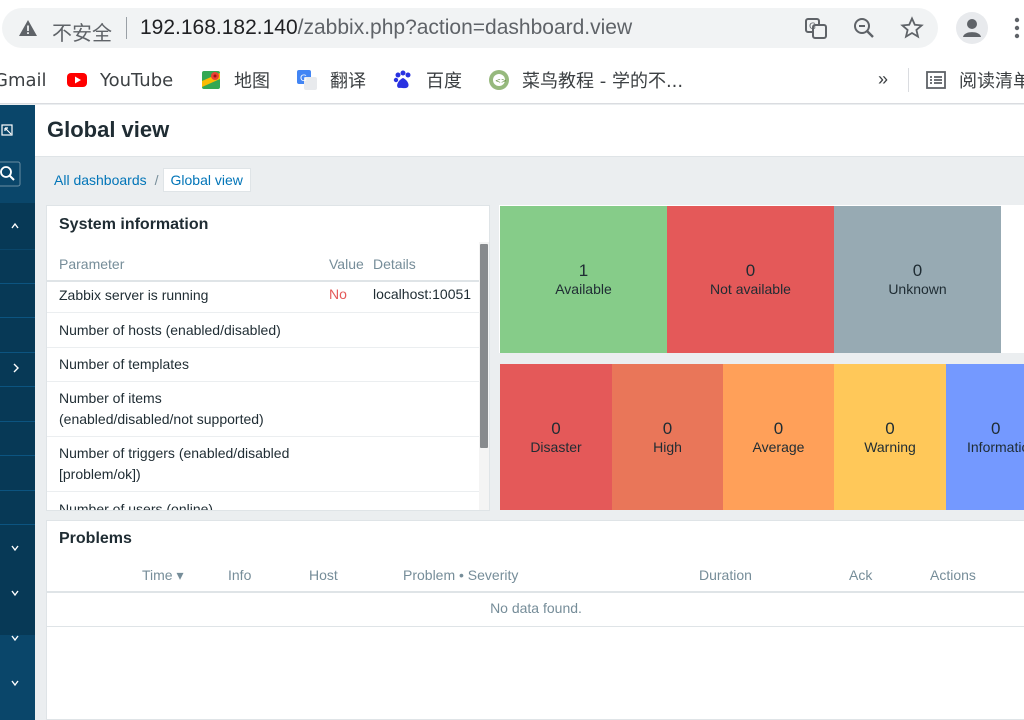 This screenshot has width=1024, height=720. What do you see at coordinates (134, 295) in the screenshot?
I see `parameter-cell: Zabbix server is running` at bounding box center [134, 295].